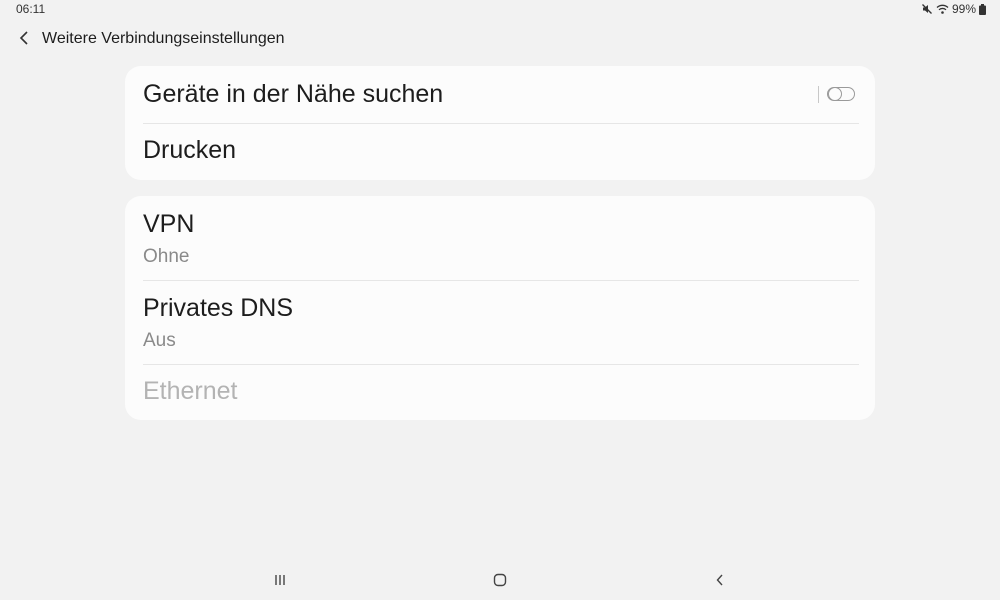 The width and height of the screenshot is (1000, 600). I want to click on status-bar: 06:11 99%, so click(500, 9).